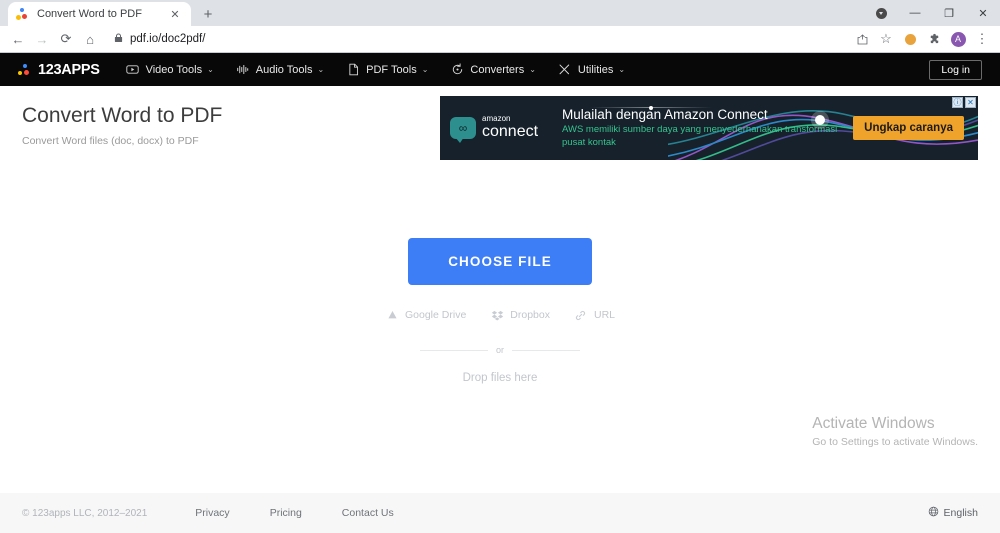  I want to click on watermark-title: Activate Windows, so click(873, 423).